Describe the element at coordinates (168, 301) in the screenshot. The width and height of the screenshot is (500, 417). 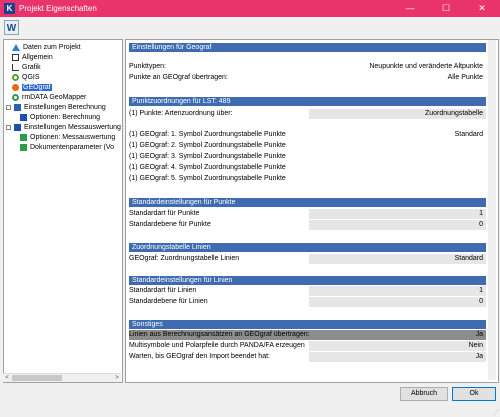
I see `row-label: Standardebene für Linien` at that location.